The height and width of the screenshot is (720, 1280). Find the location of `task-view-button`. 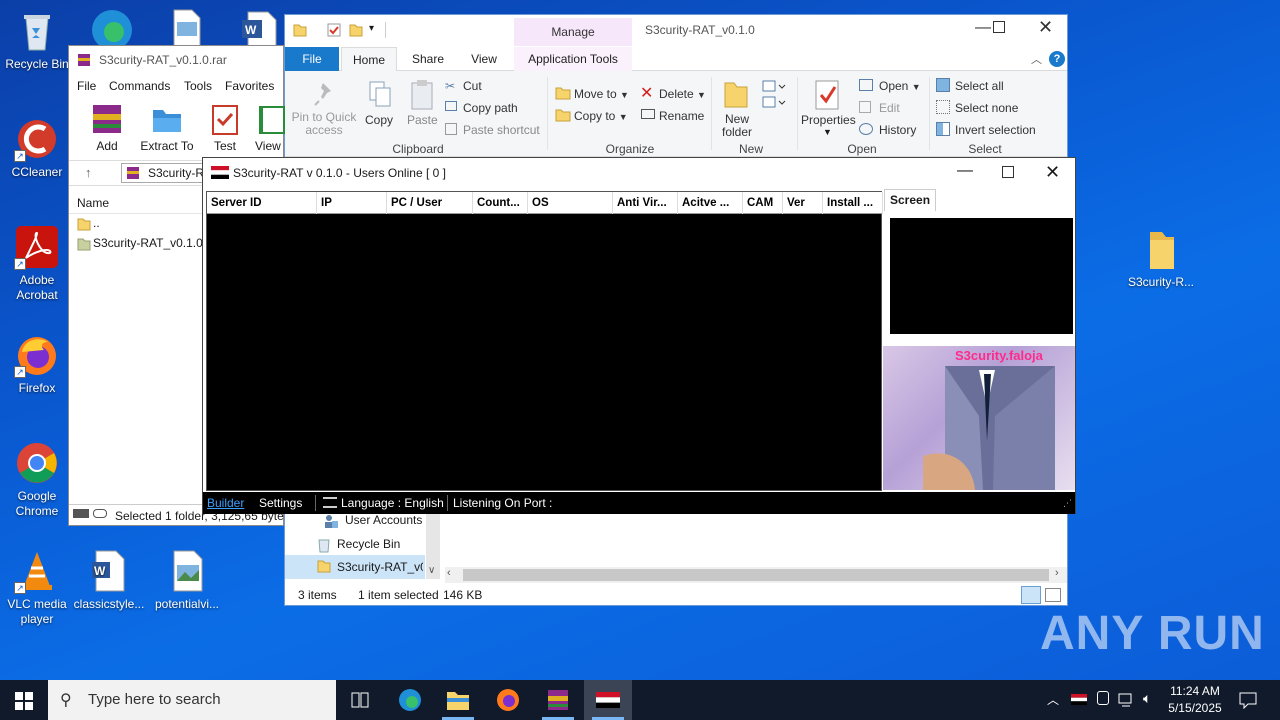

task-view-button is located at coordinates (360, 700).